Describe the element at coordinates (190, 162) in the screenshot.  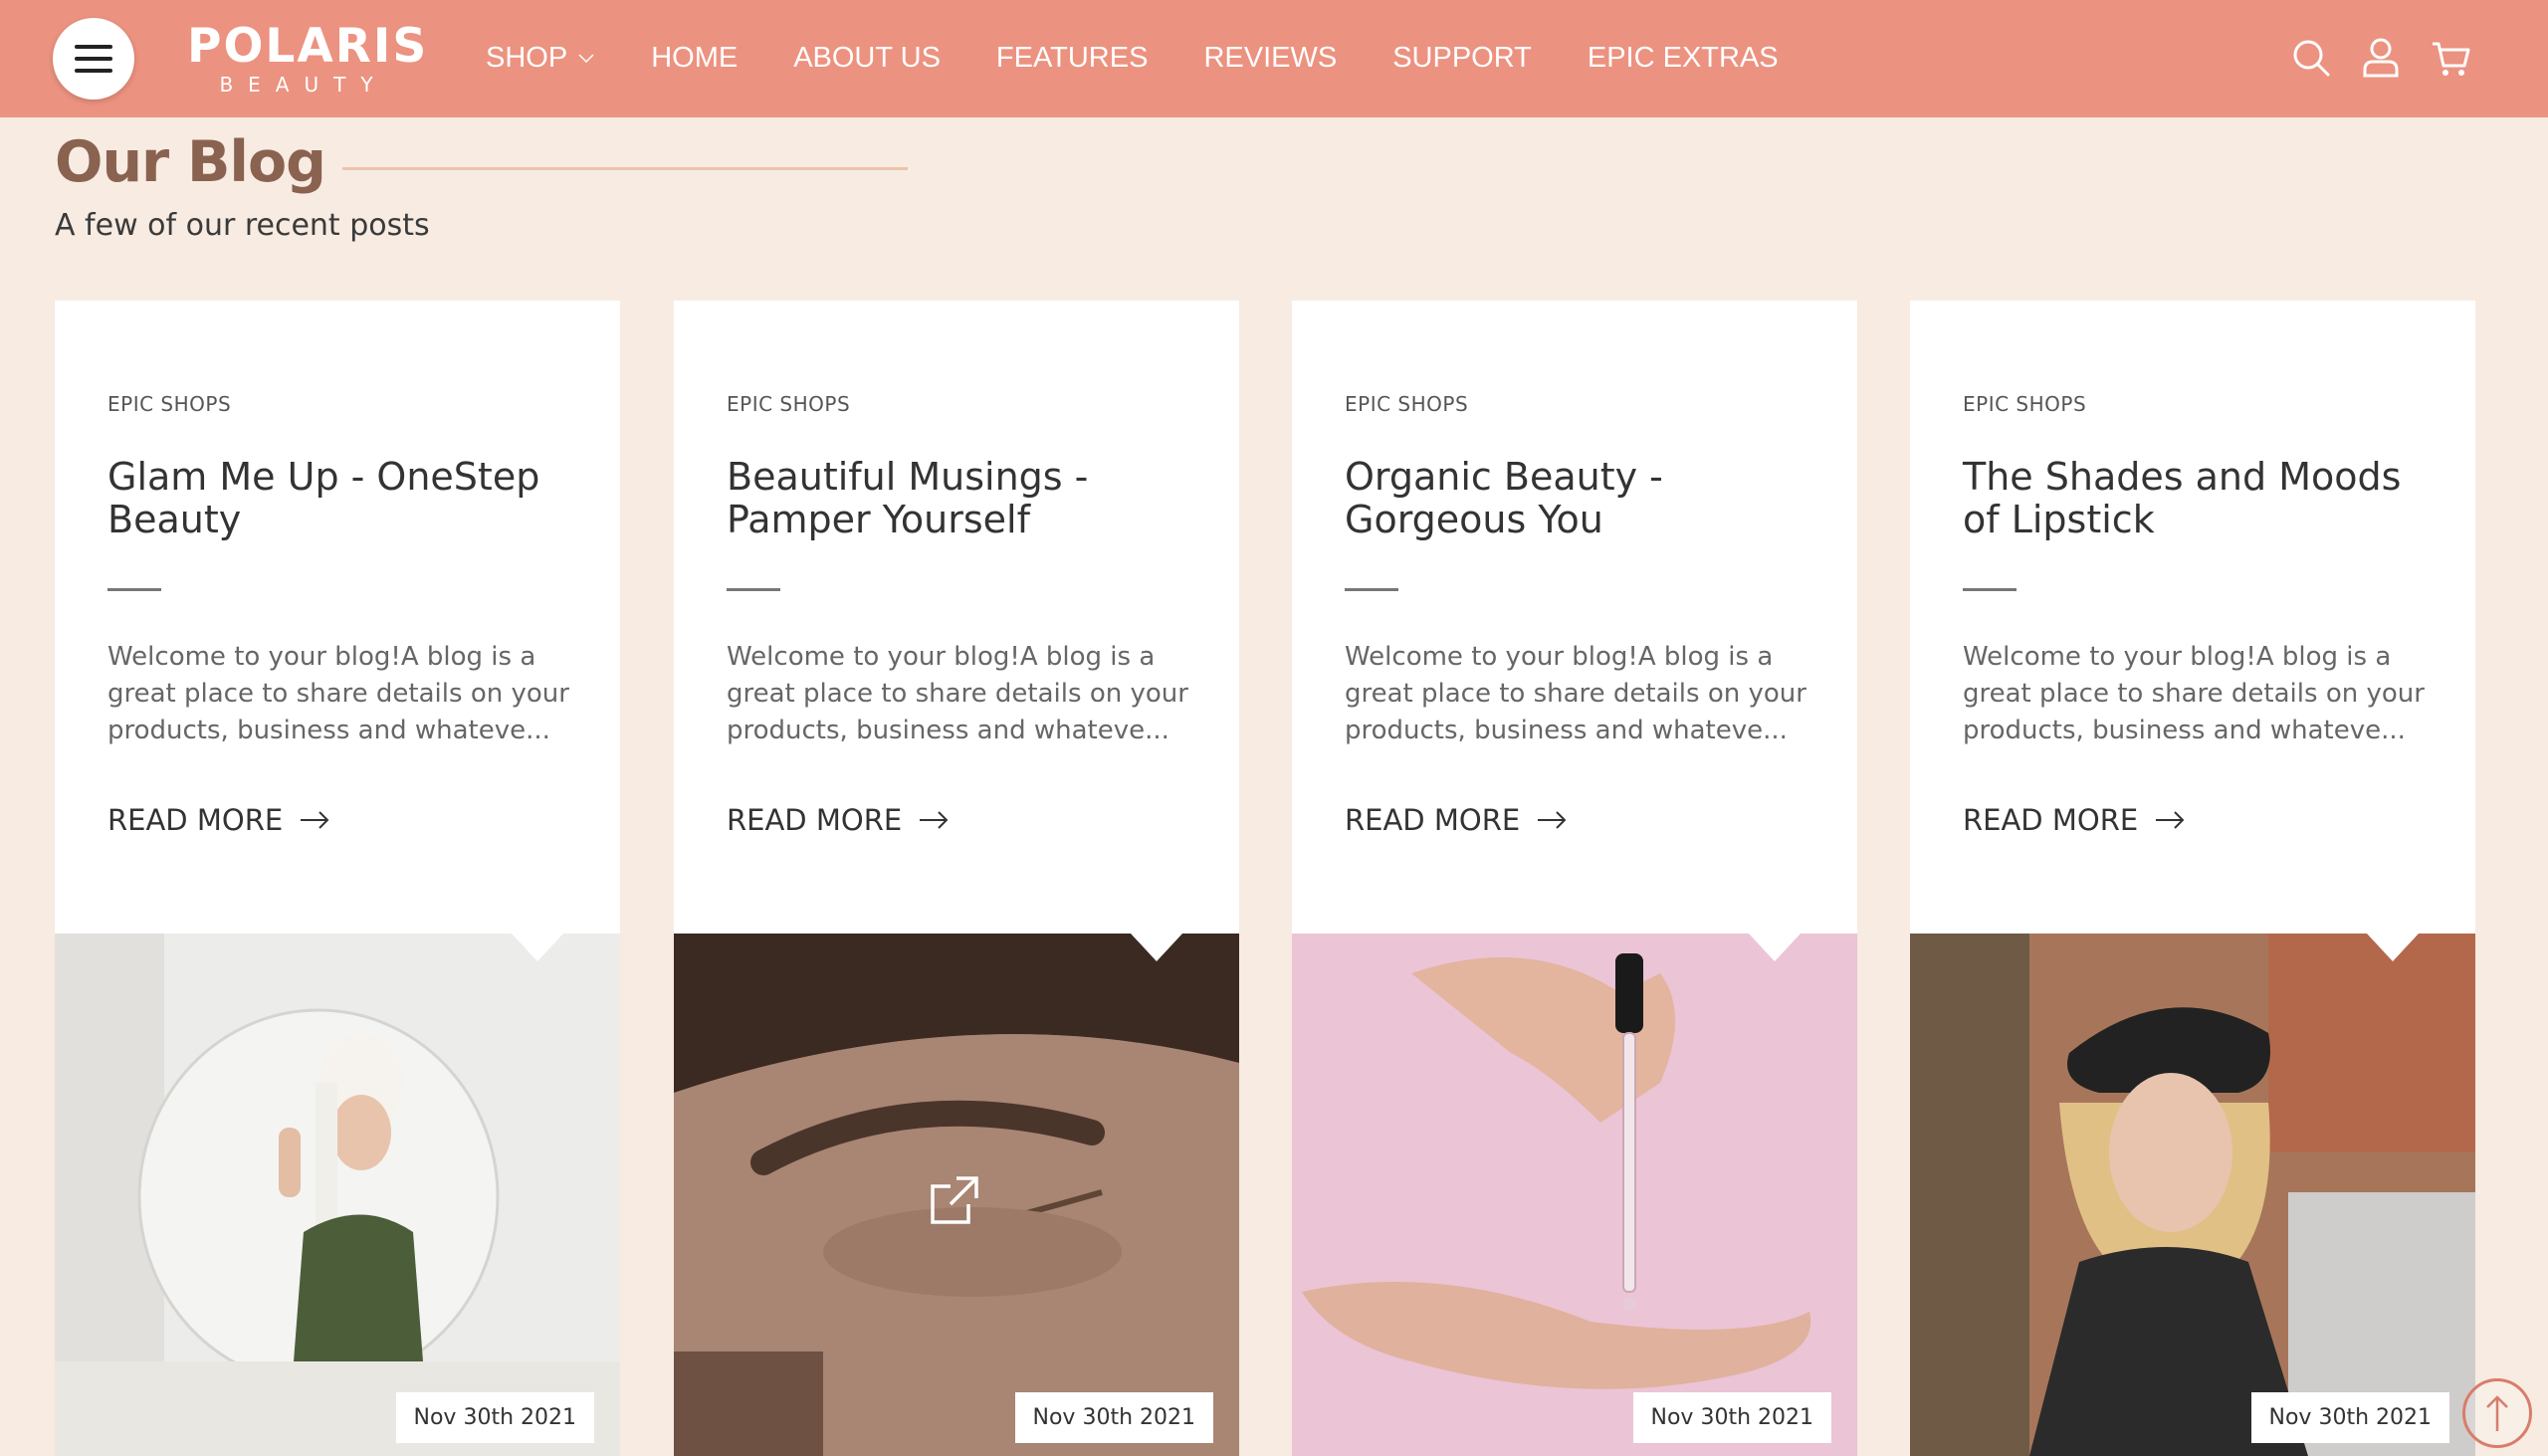
I see `blog-title: Our Blog` at that location.